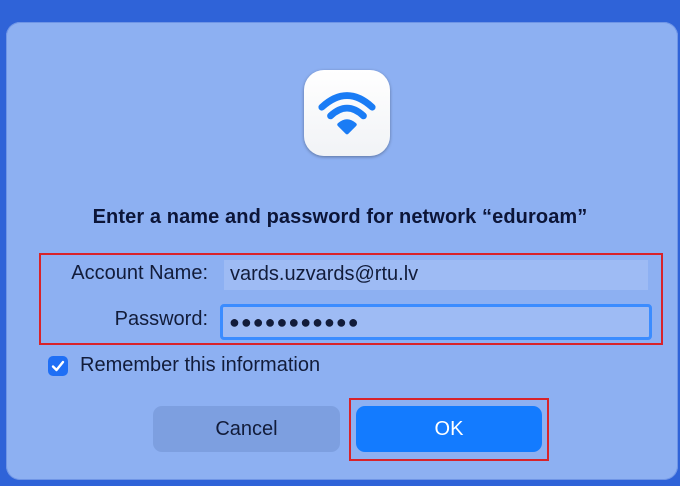 The width and height of the screenshot is (680, 486). Describe the element at coordinates (436, 275) in the screenshot. I see `account-name-field: vards.uzvards@rtu.lv` at that location.